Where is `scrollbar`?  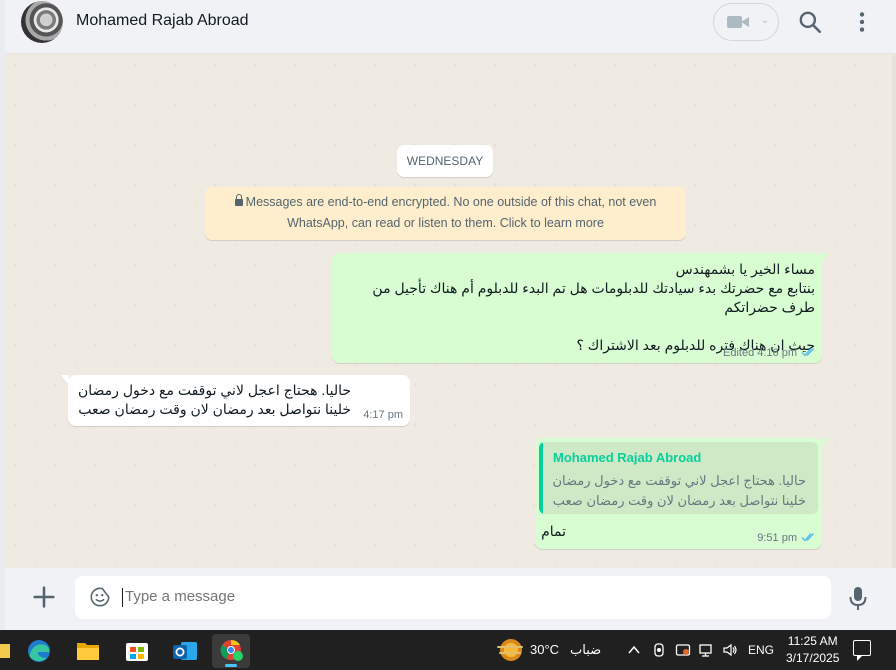
scrollbar is located at coordinates (894, 311).